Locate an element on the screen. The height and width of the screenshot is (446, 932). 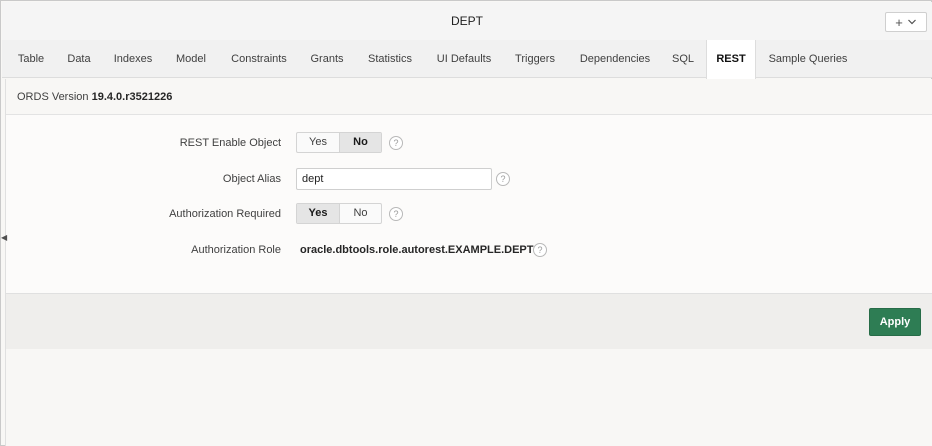
auth-required-toggle: Yes No is located at coordinates (339, 213).